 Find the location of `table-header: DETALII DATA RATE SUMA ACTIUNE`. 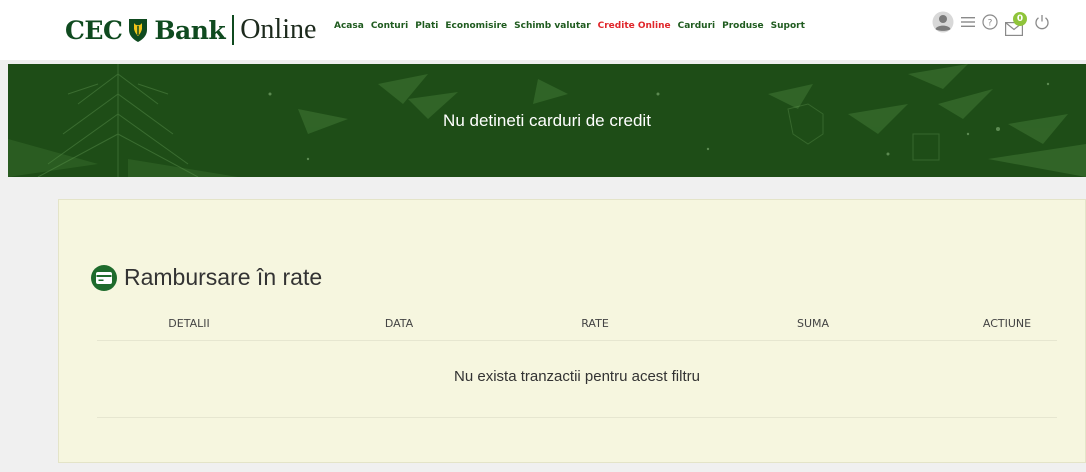

table-header: DETALII DATA RATE SUMA ACTIUNE is located at coordinates (577, 327).